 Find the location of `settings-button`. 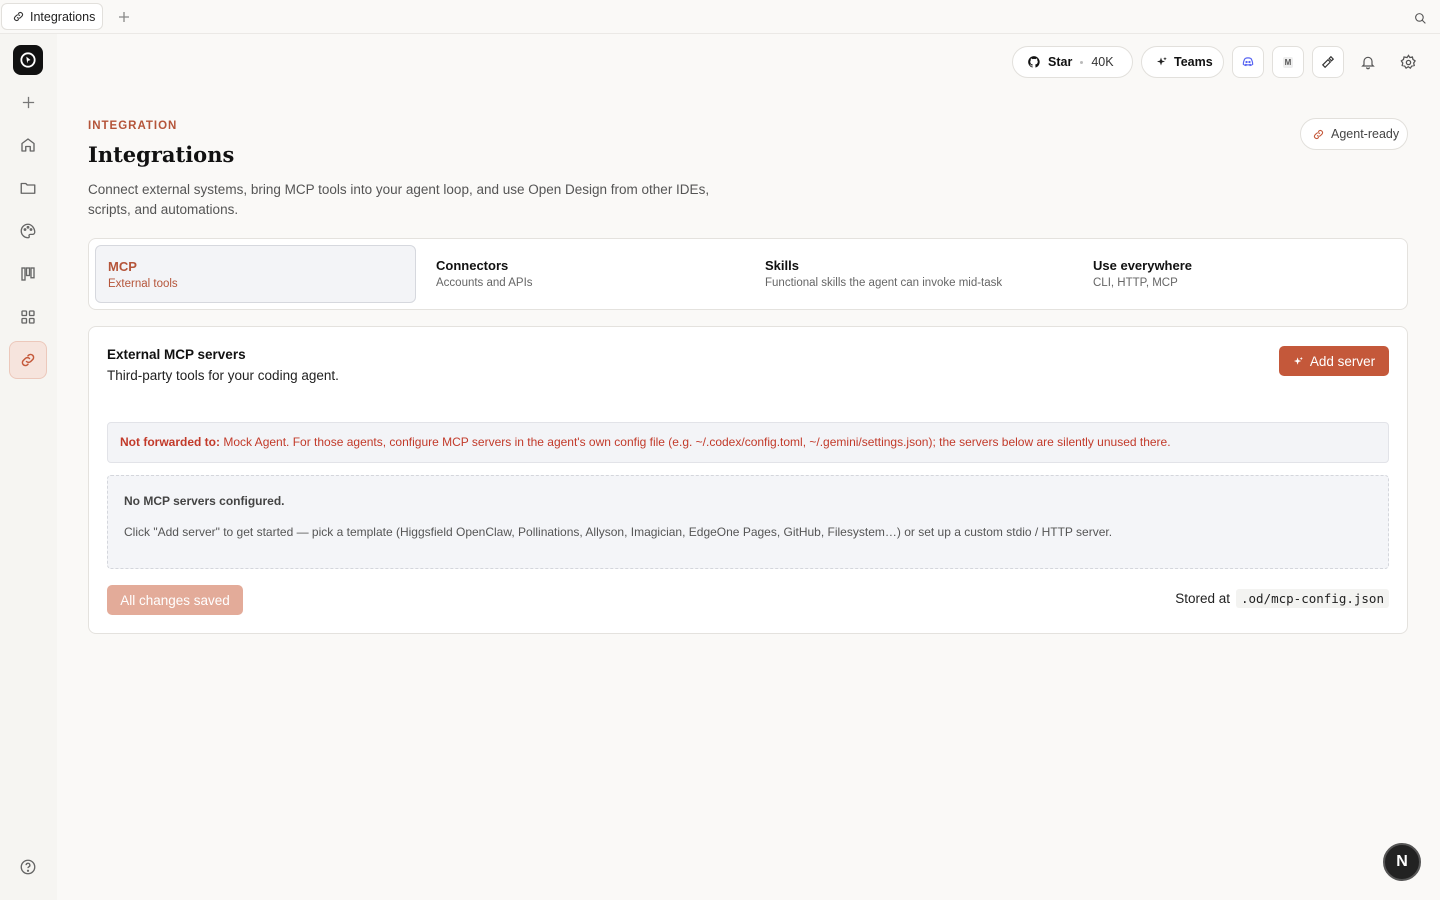

settings-button is located at coordinates (1408, 62).